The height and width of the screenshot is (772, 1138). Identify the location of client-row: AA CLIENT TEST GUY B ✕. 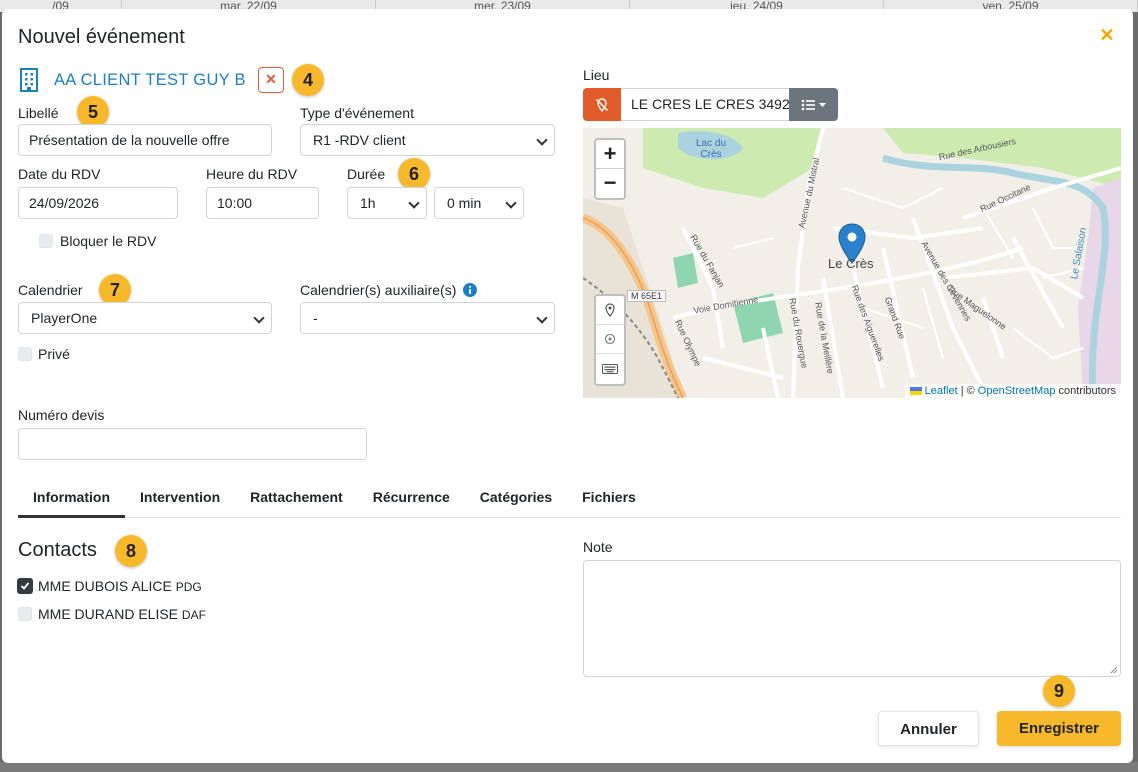
(151, 80).